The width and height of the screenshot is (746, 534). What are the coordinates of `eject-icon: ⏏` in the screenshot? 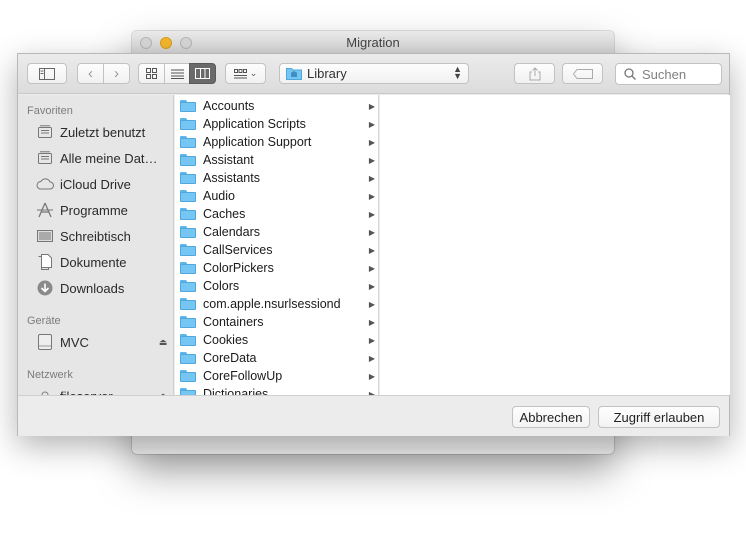 It's located at (163, 342).